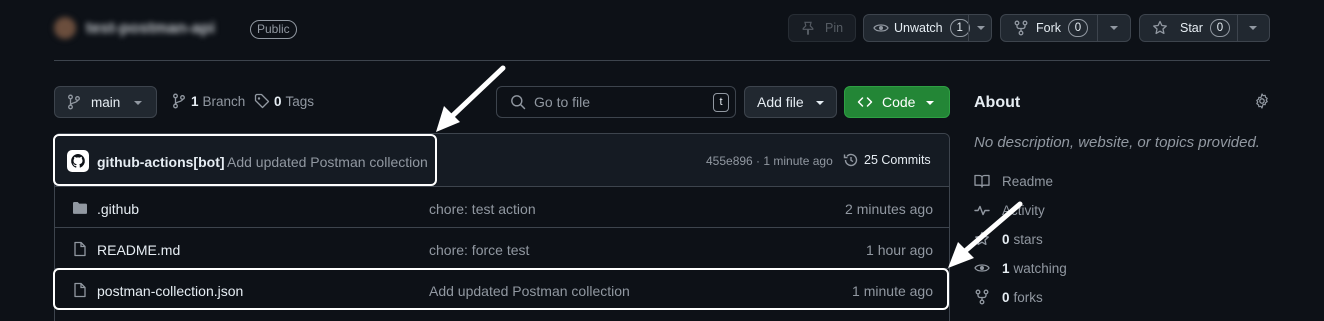  What do you see at coordinates (1262, 101) in the screenshot?
I see `gear-icon` at bounding box center [1262, 101].